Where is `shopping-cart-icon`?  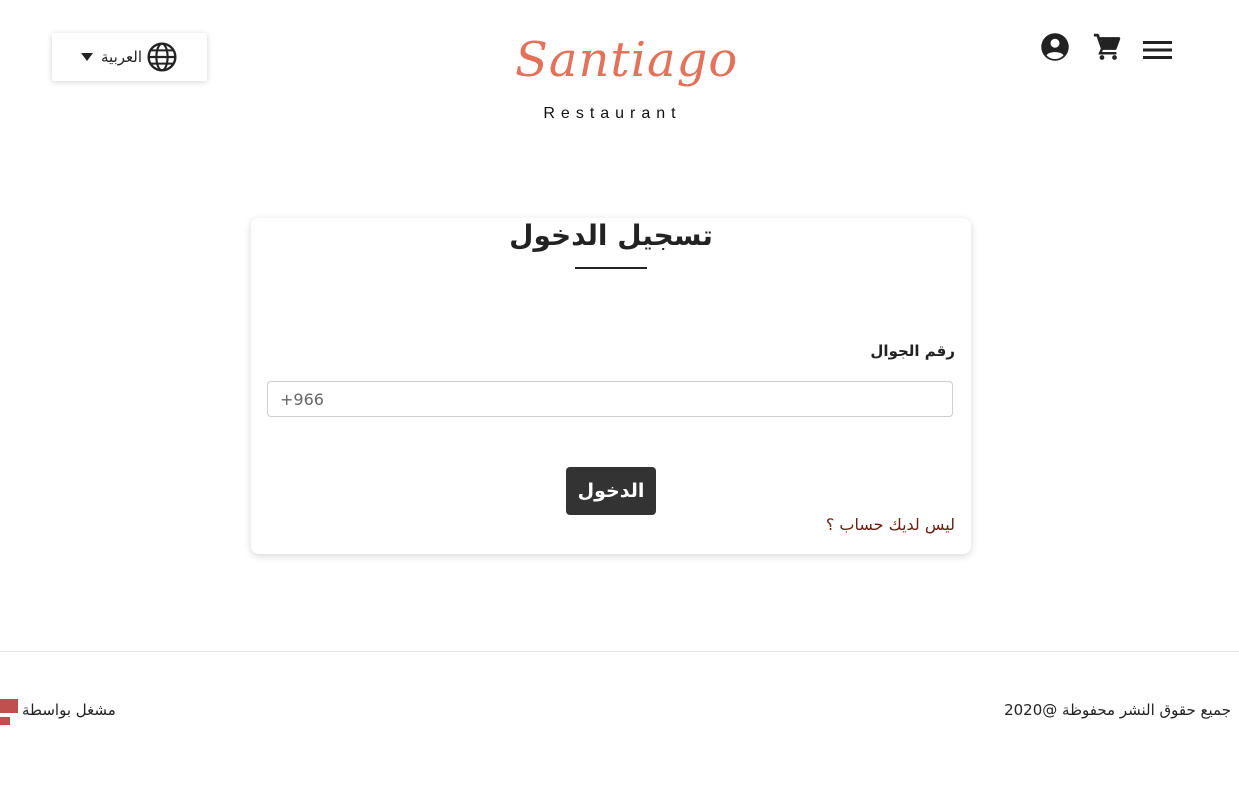 shopping-cart-icon is located at coordinates (1107, 47).